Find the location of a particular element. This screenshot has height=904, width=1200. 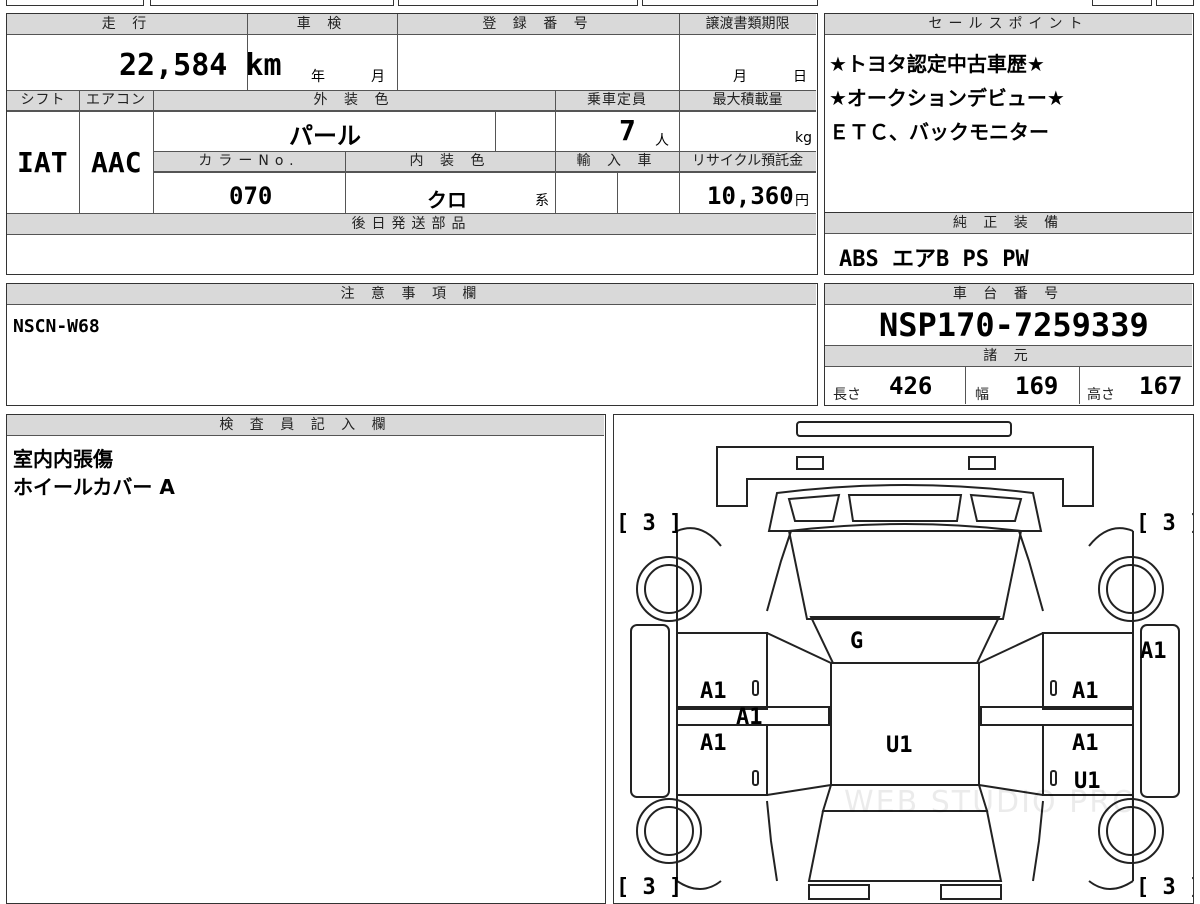

front-end-shape is located at coordinates (905, 476).